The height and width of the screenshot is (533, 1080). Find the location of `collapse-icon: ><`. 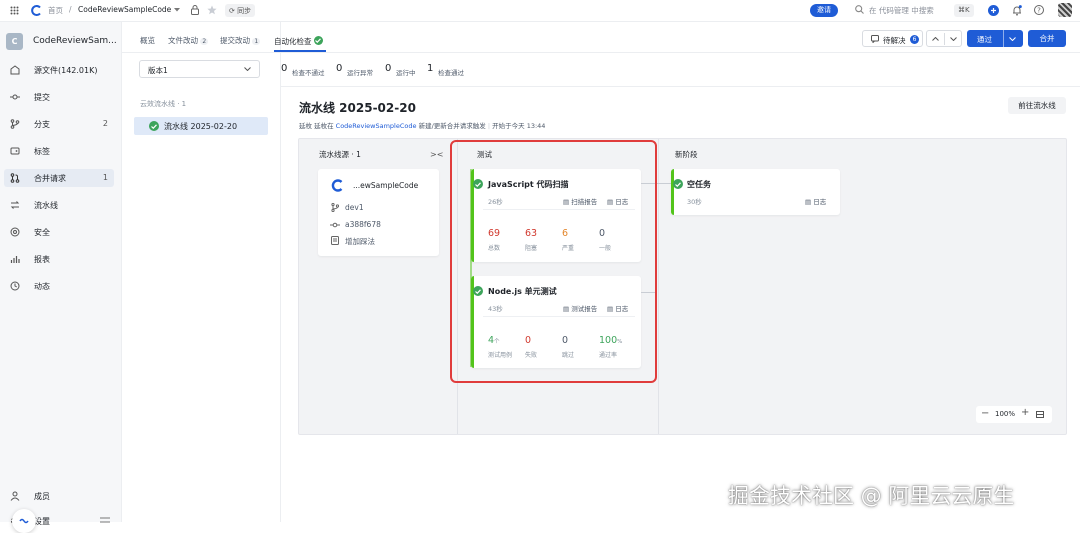

collapse-icon: >< is located at coordinates (436, 154).